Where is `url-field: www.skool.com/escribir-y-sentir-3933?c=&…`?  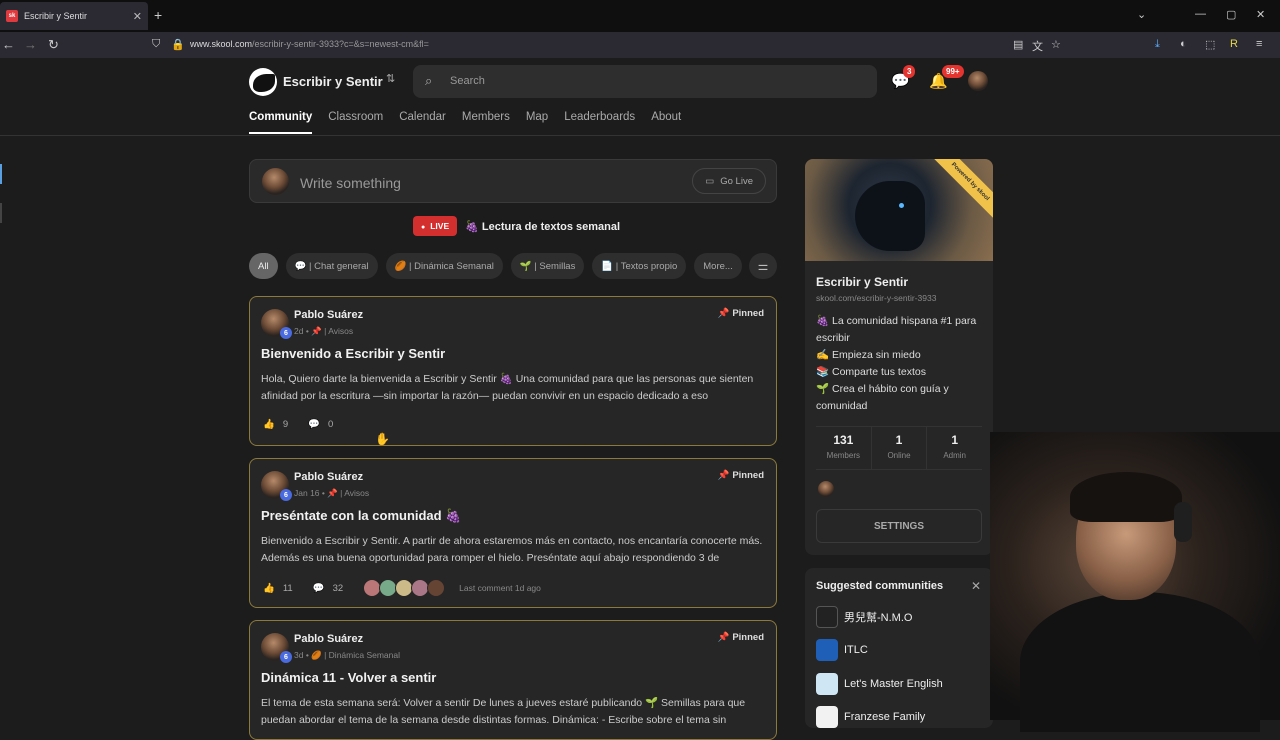
url-field: www.skool.com/escribir-y-sentir-3933?c=&… is located at coordinates (309, 44).